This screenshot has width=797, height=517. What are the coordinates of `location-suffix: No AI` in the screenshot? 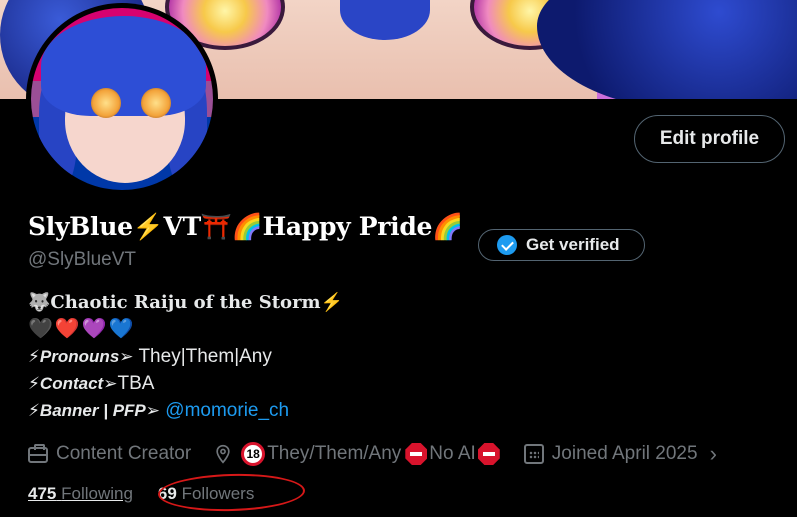 It's located at (452, 453).